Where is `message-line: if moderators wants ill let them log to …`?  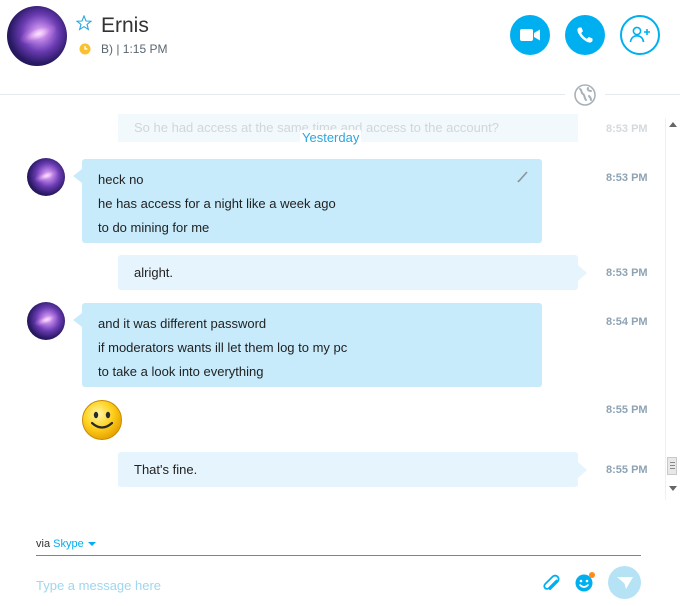 message-line: if moderators wants ill let them log to … is located at coordinates (223, 347).